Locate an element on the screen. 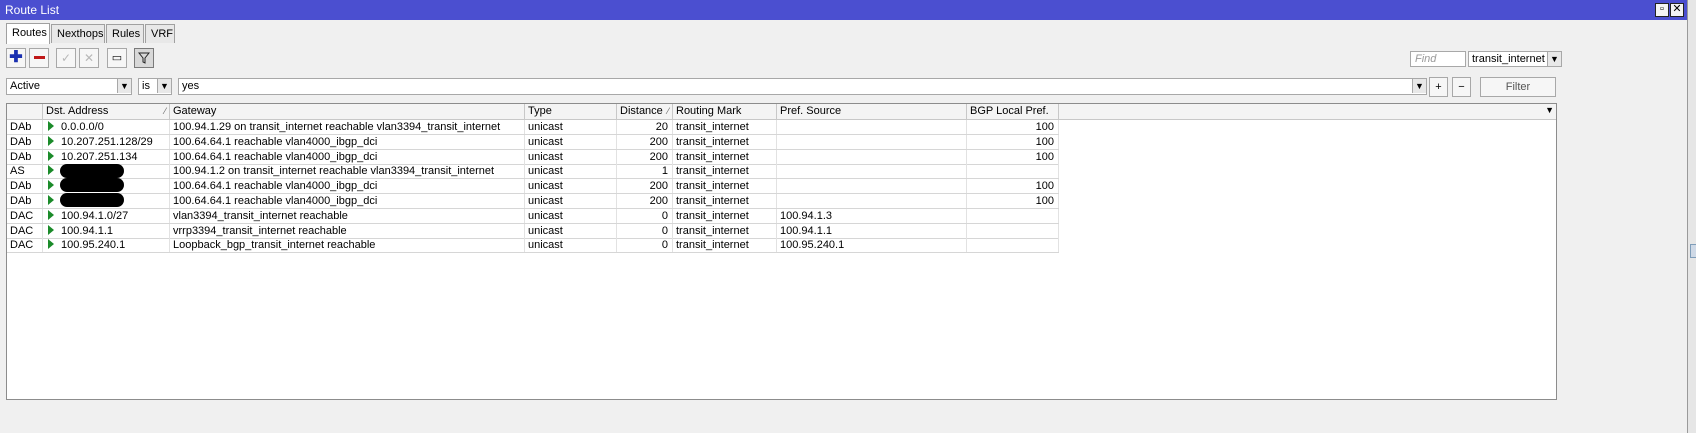  cell-distance: 20 is located at coordinates (645, 127).